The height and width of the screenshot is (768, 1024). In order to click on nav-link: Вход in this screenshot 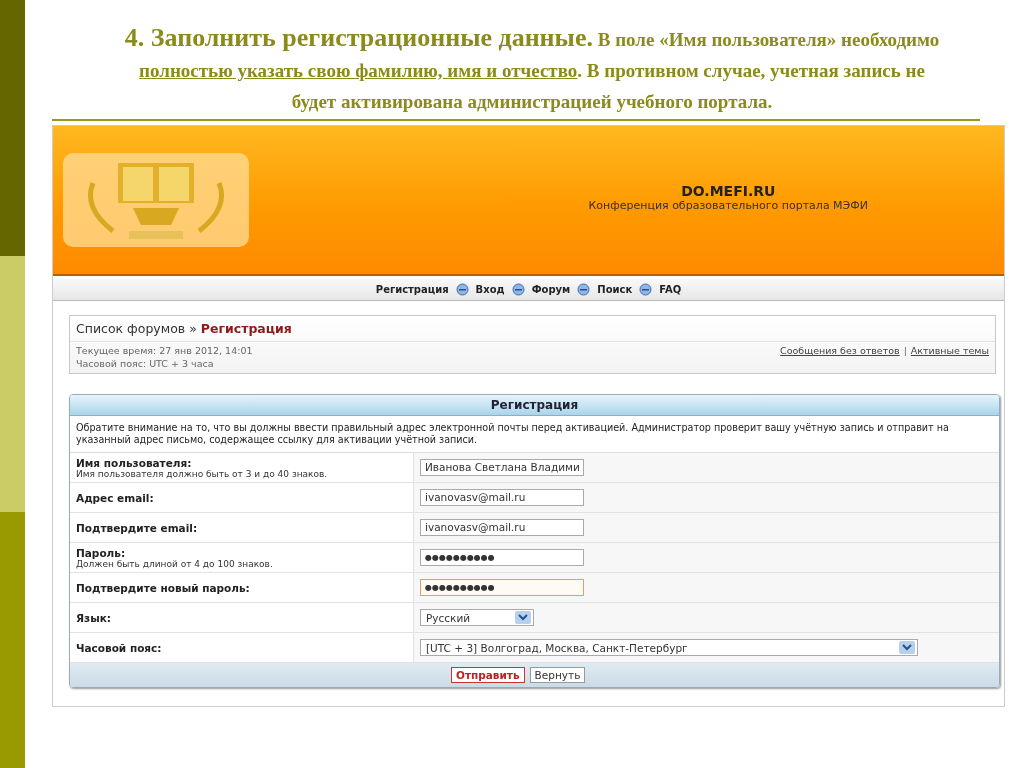, I will do `click(490, 289)`.